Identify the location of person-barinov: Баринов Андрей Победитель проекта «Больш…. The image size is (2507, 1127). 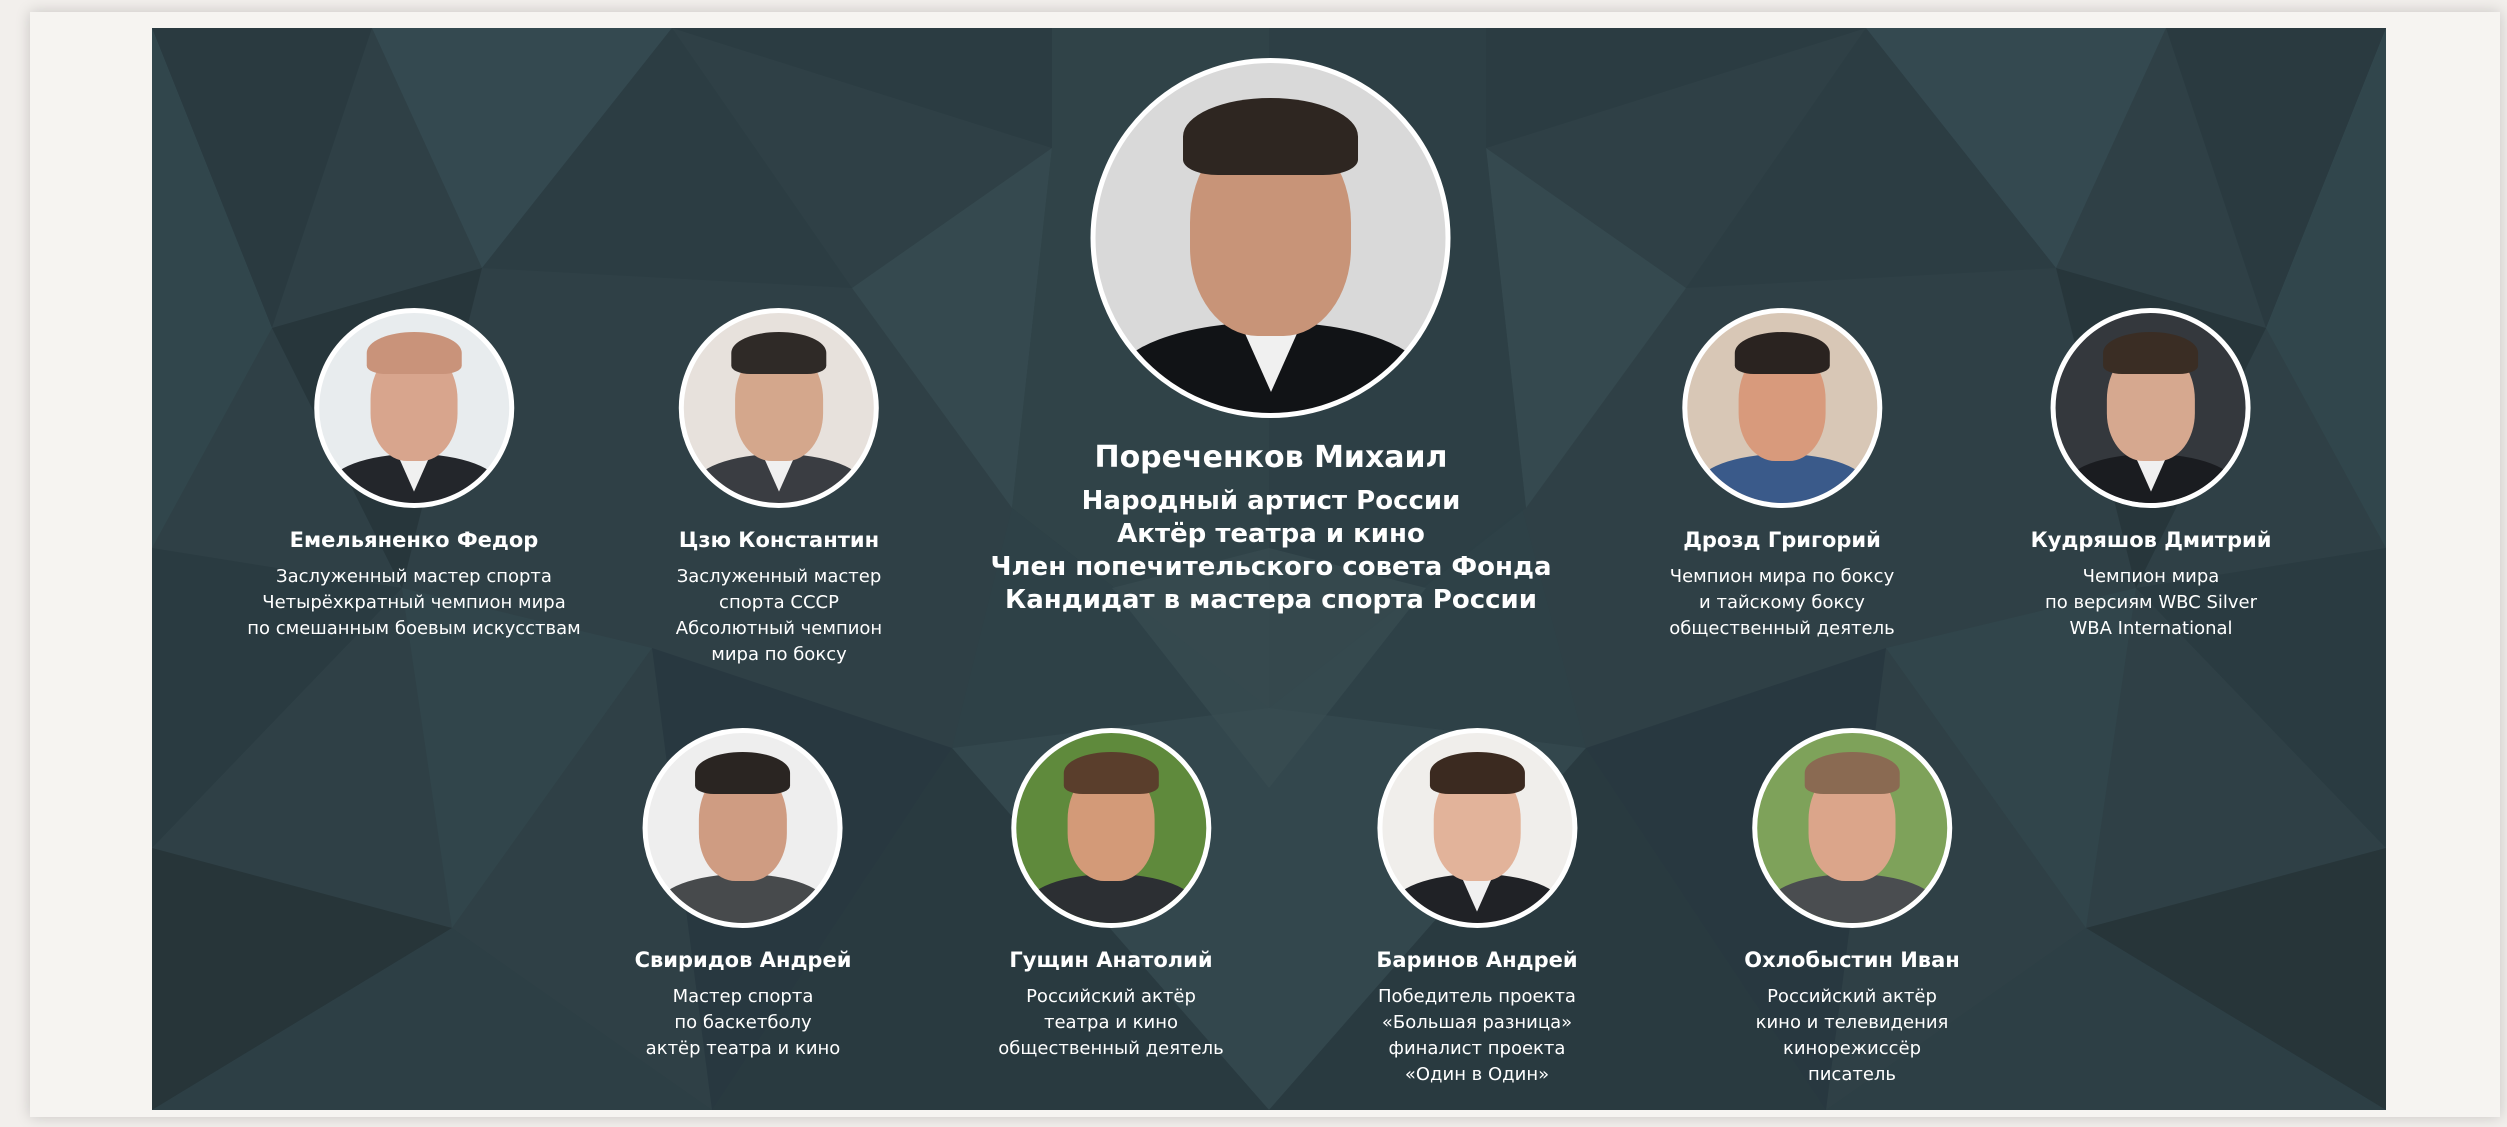
(1477, 908).